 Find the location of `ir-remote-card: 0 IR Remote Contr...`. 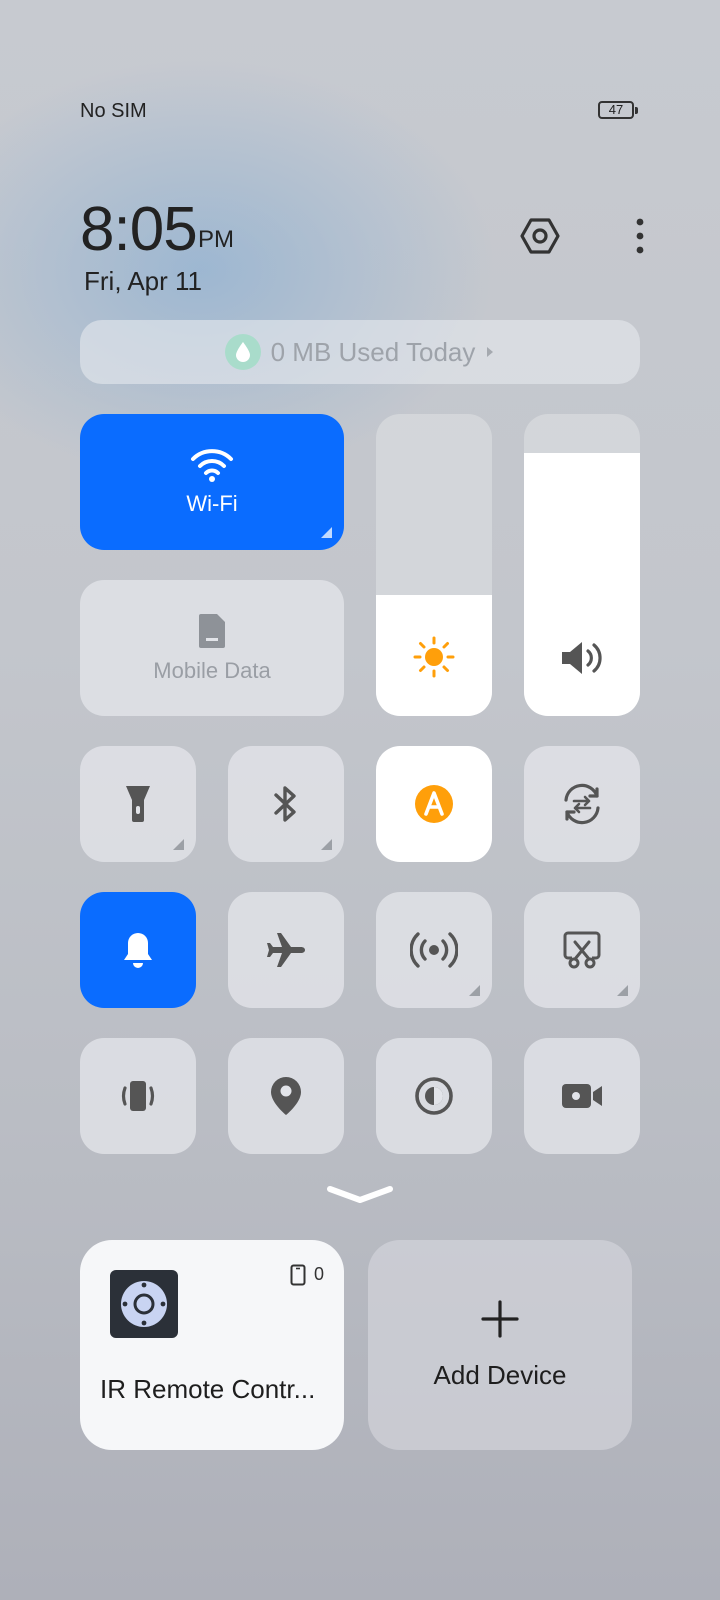

ir-remote-card: 0 IR Remote Contr... is located at coordinates (212, 1345).